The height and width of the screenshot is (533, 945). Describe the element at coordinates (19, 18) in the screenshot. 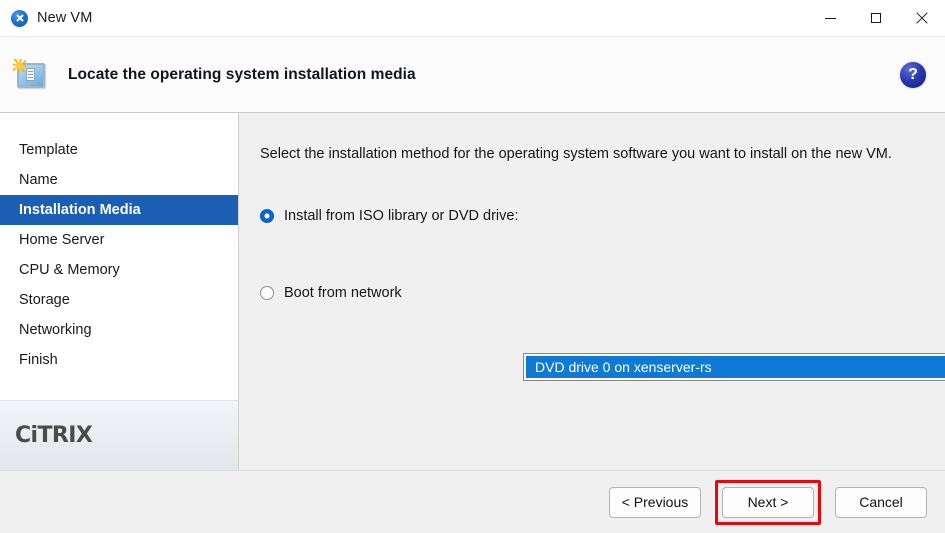

I see `xenserver-x-icon` at that location.